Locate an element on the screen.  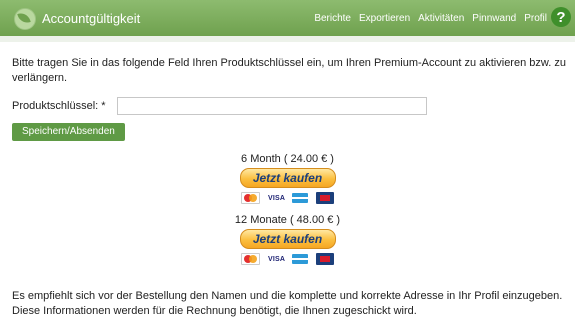
nav-pinnwand: Pinnwand is located at coordinates (494, 18).